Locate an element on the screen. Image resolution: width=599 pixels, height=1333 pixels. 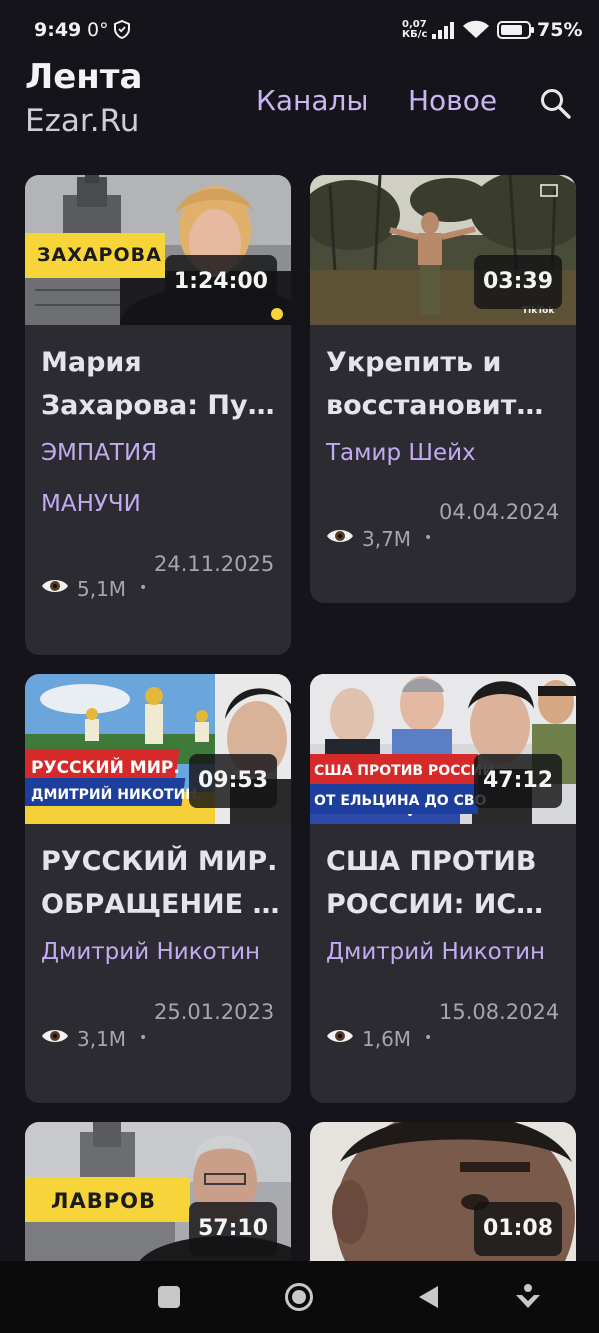
view-count: 3,7M is located at coordinates (387, 539).